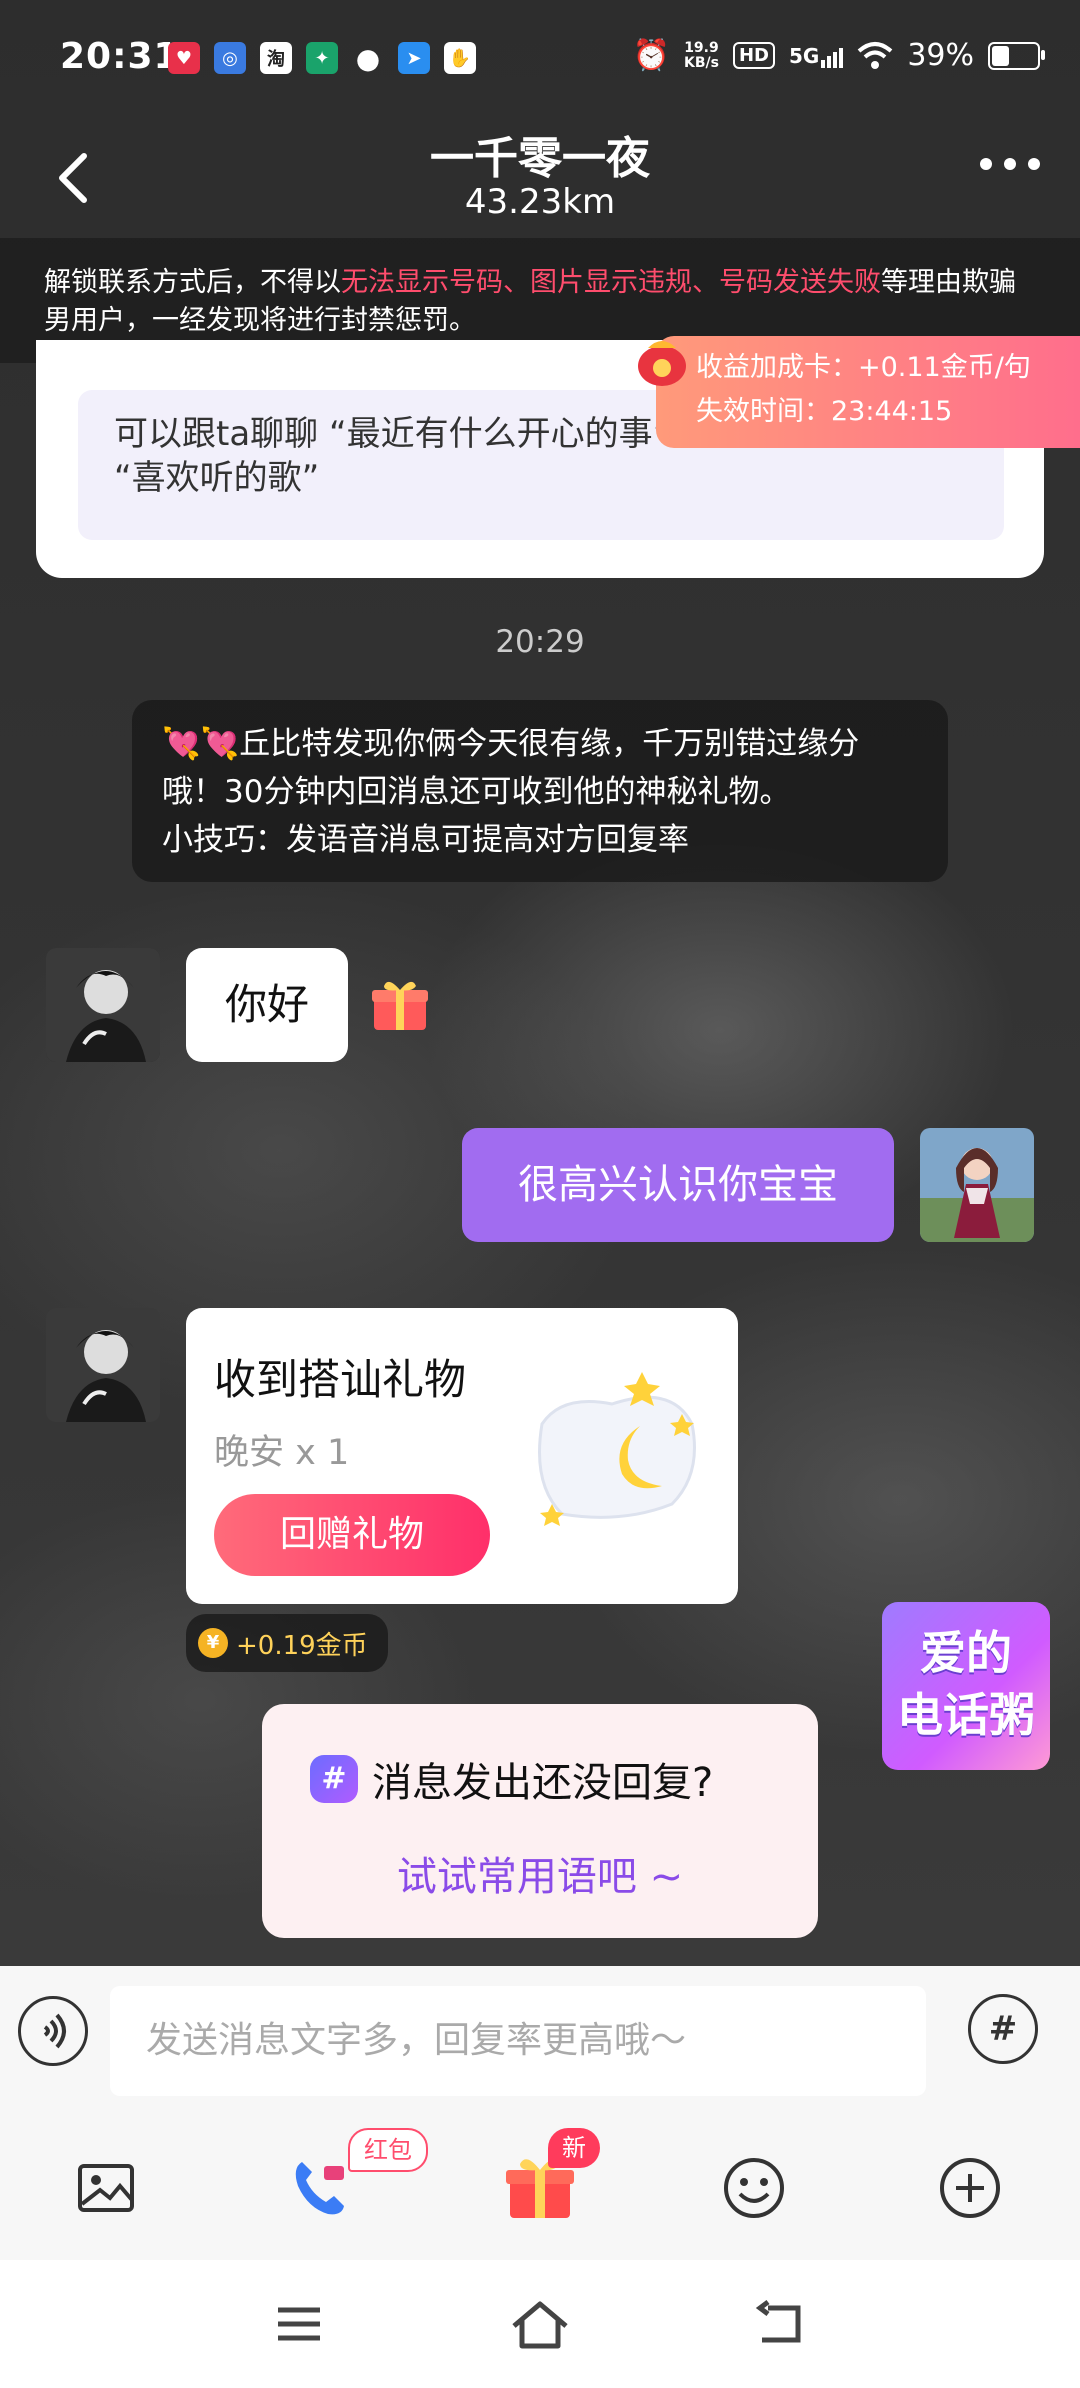  Describe the element at coordinates (701, 62) in the screenshot. I see `speed-unit: KB/s` at that location.